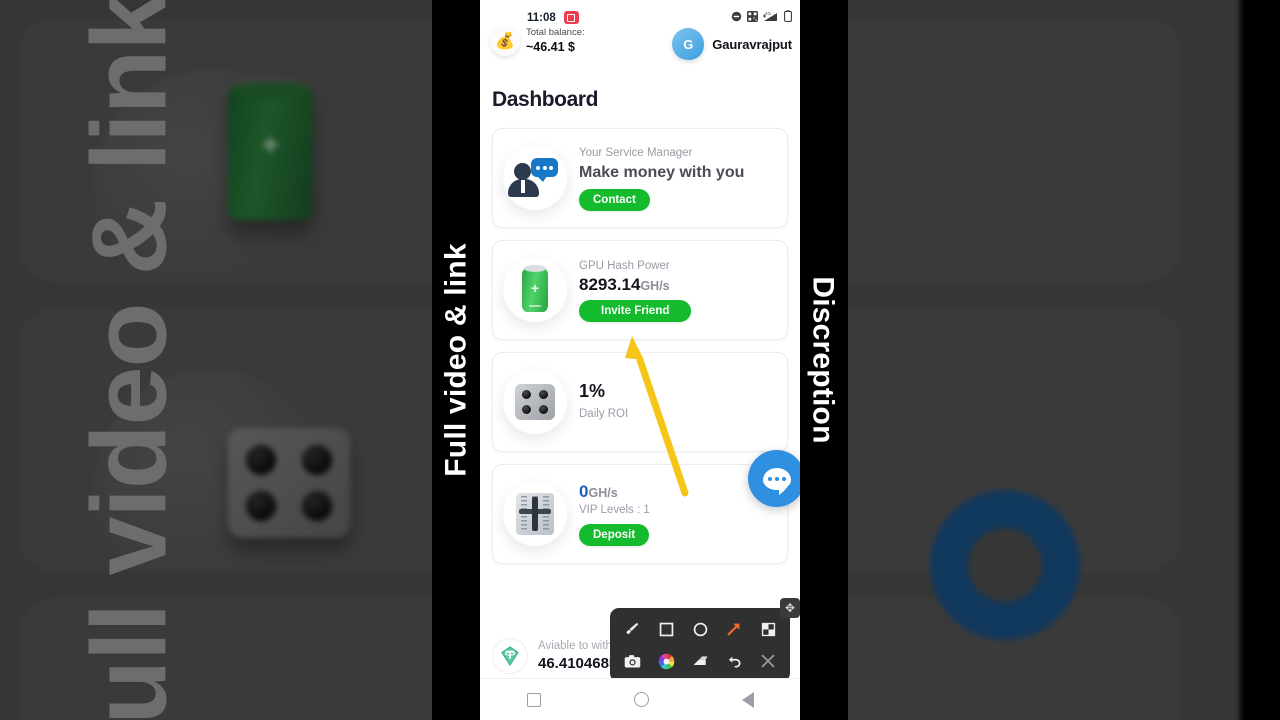 The width and height of the screenshot is (1280, 720). I want to click on arrow-icon, so click(734, 629).